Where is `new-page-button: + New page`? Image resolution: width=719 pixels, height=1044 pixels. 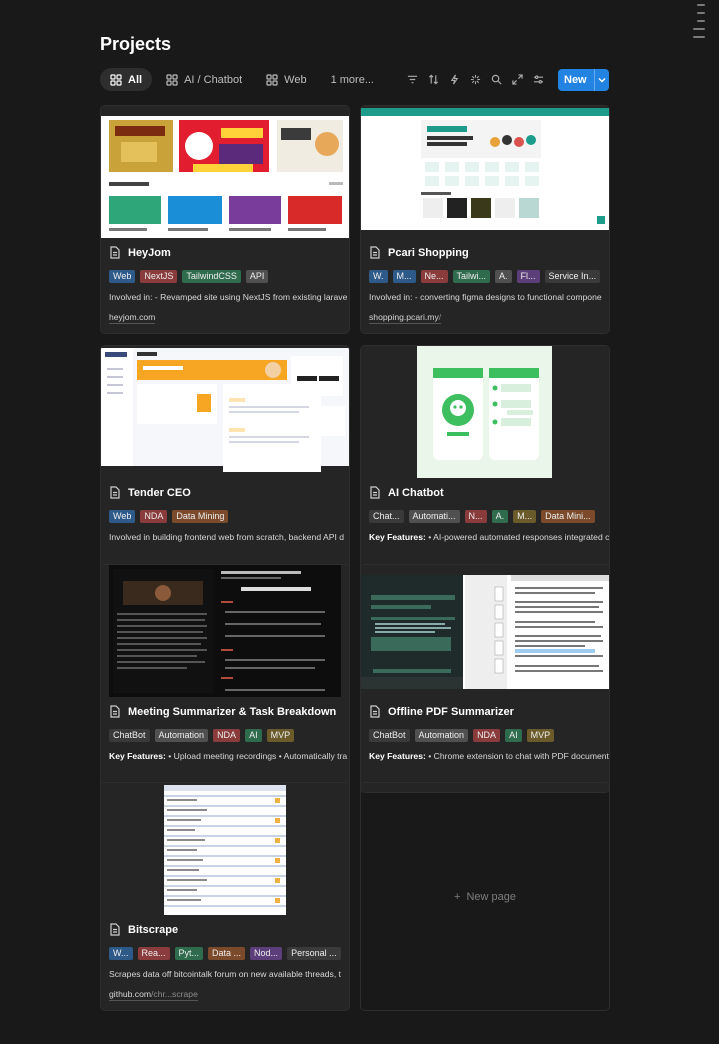 new-page-button: + New page is located at coordinates (485, 896).